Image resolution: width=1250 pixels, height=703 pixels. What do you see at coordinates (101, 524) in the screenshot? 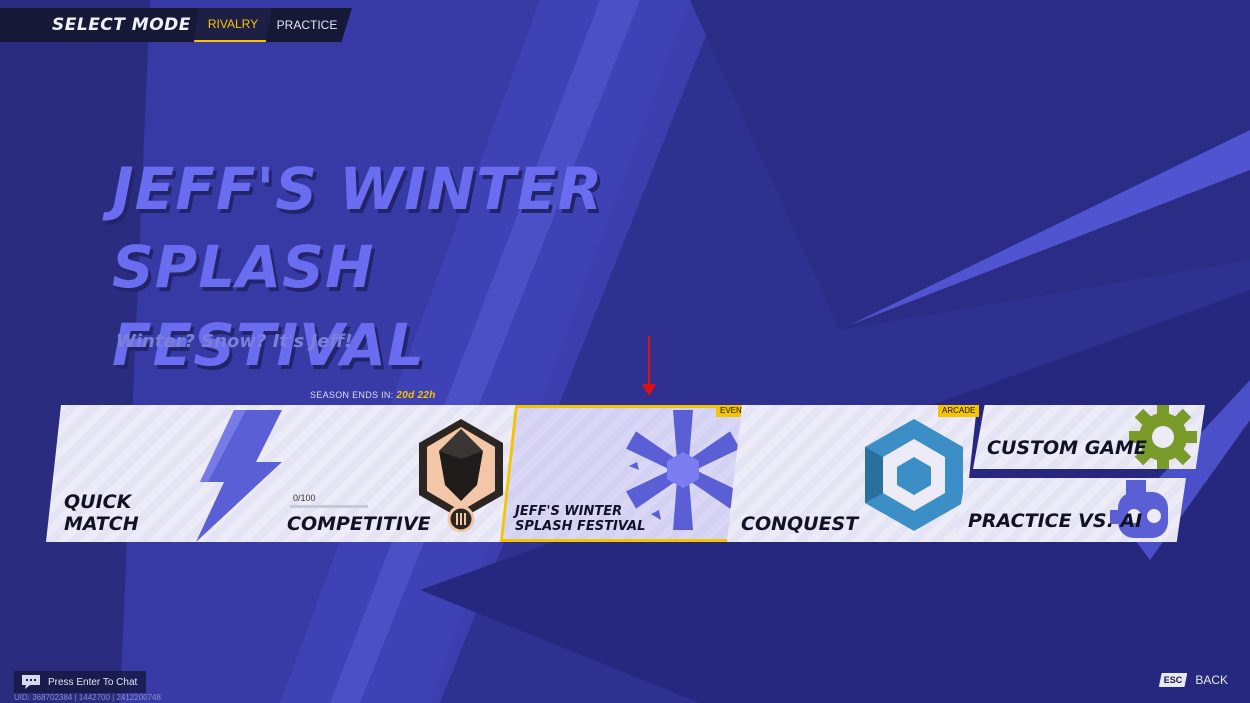
I see `quick-match-line2: MATCH` at bounding box center [101, 524].